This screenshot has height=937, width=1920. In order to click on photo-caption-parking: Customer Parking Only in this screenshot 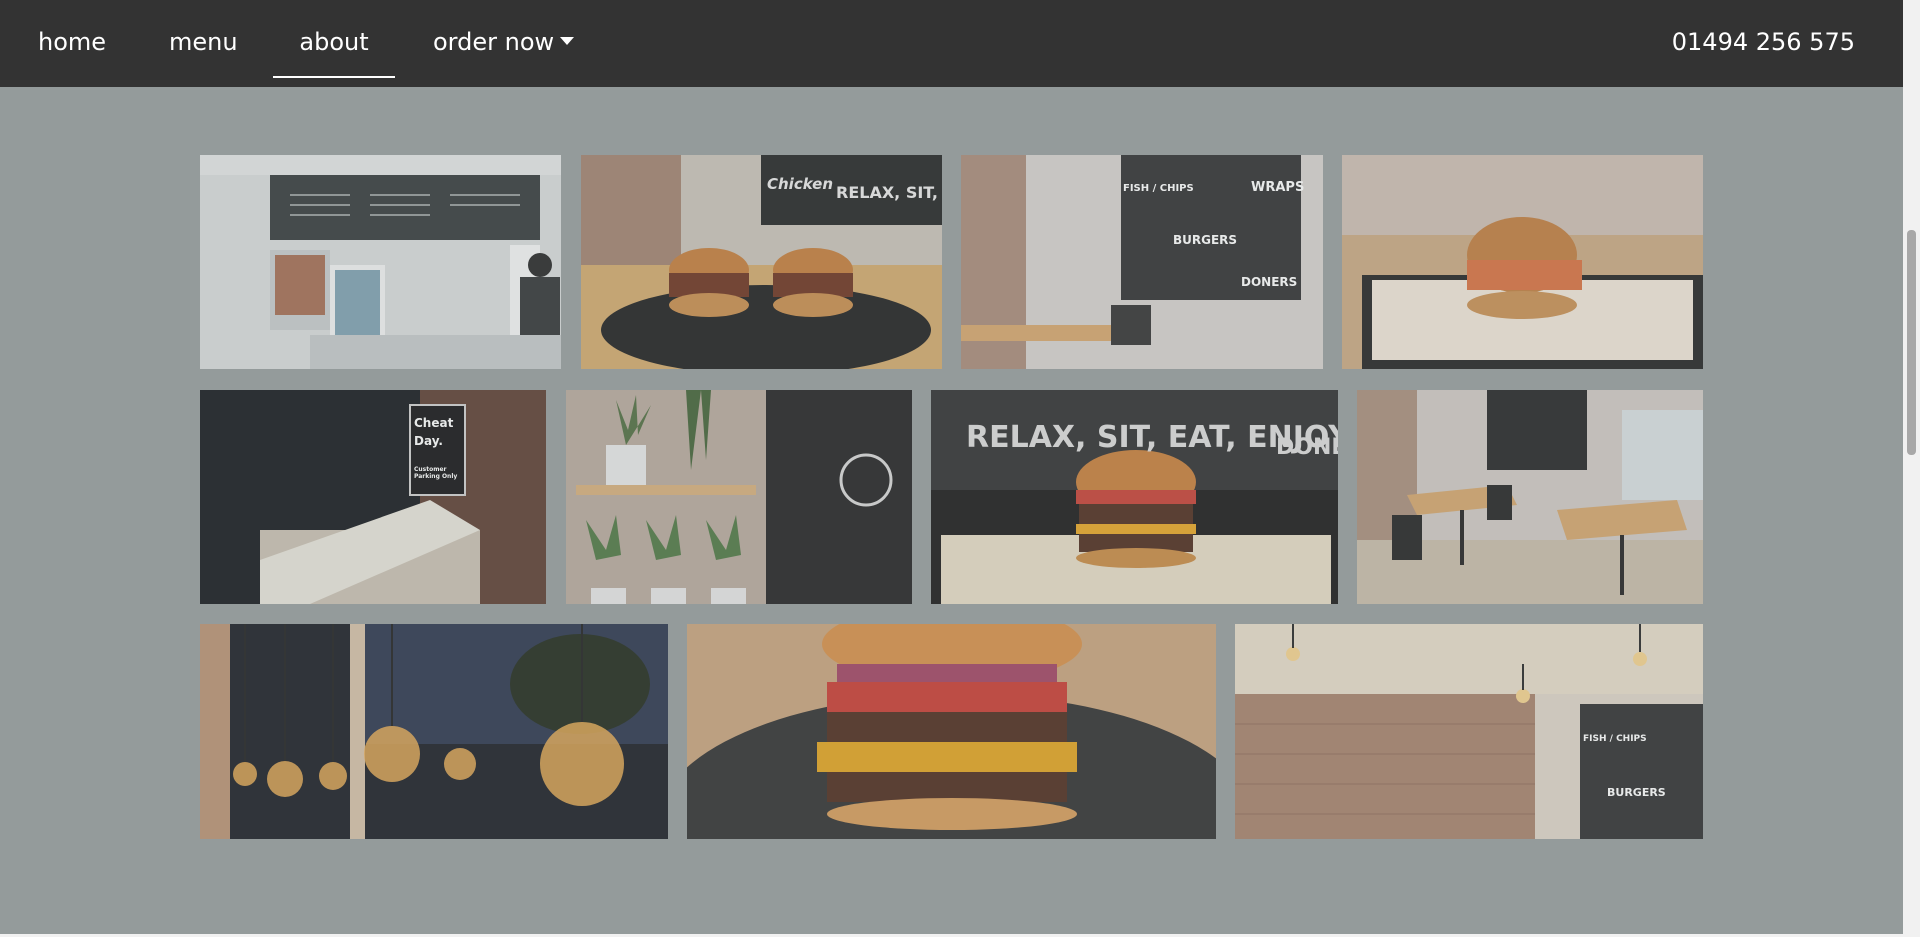, I will do `click(436, 473)`.